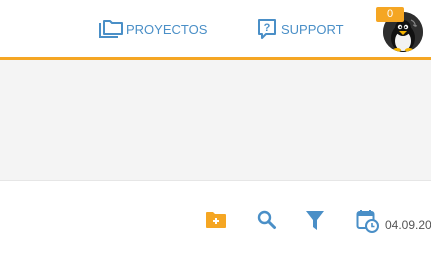  I want to click on search-button, so click(267, 220).